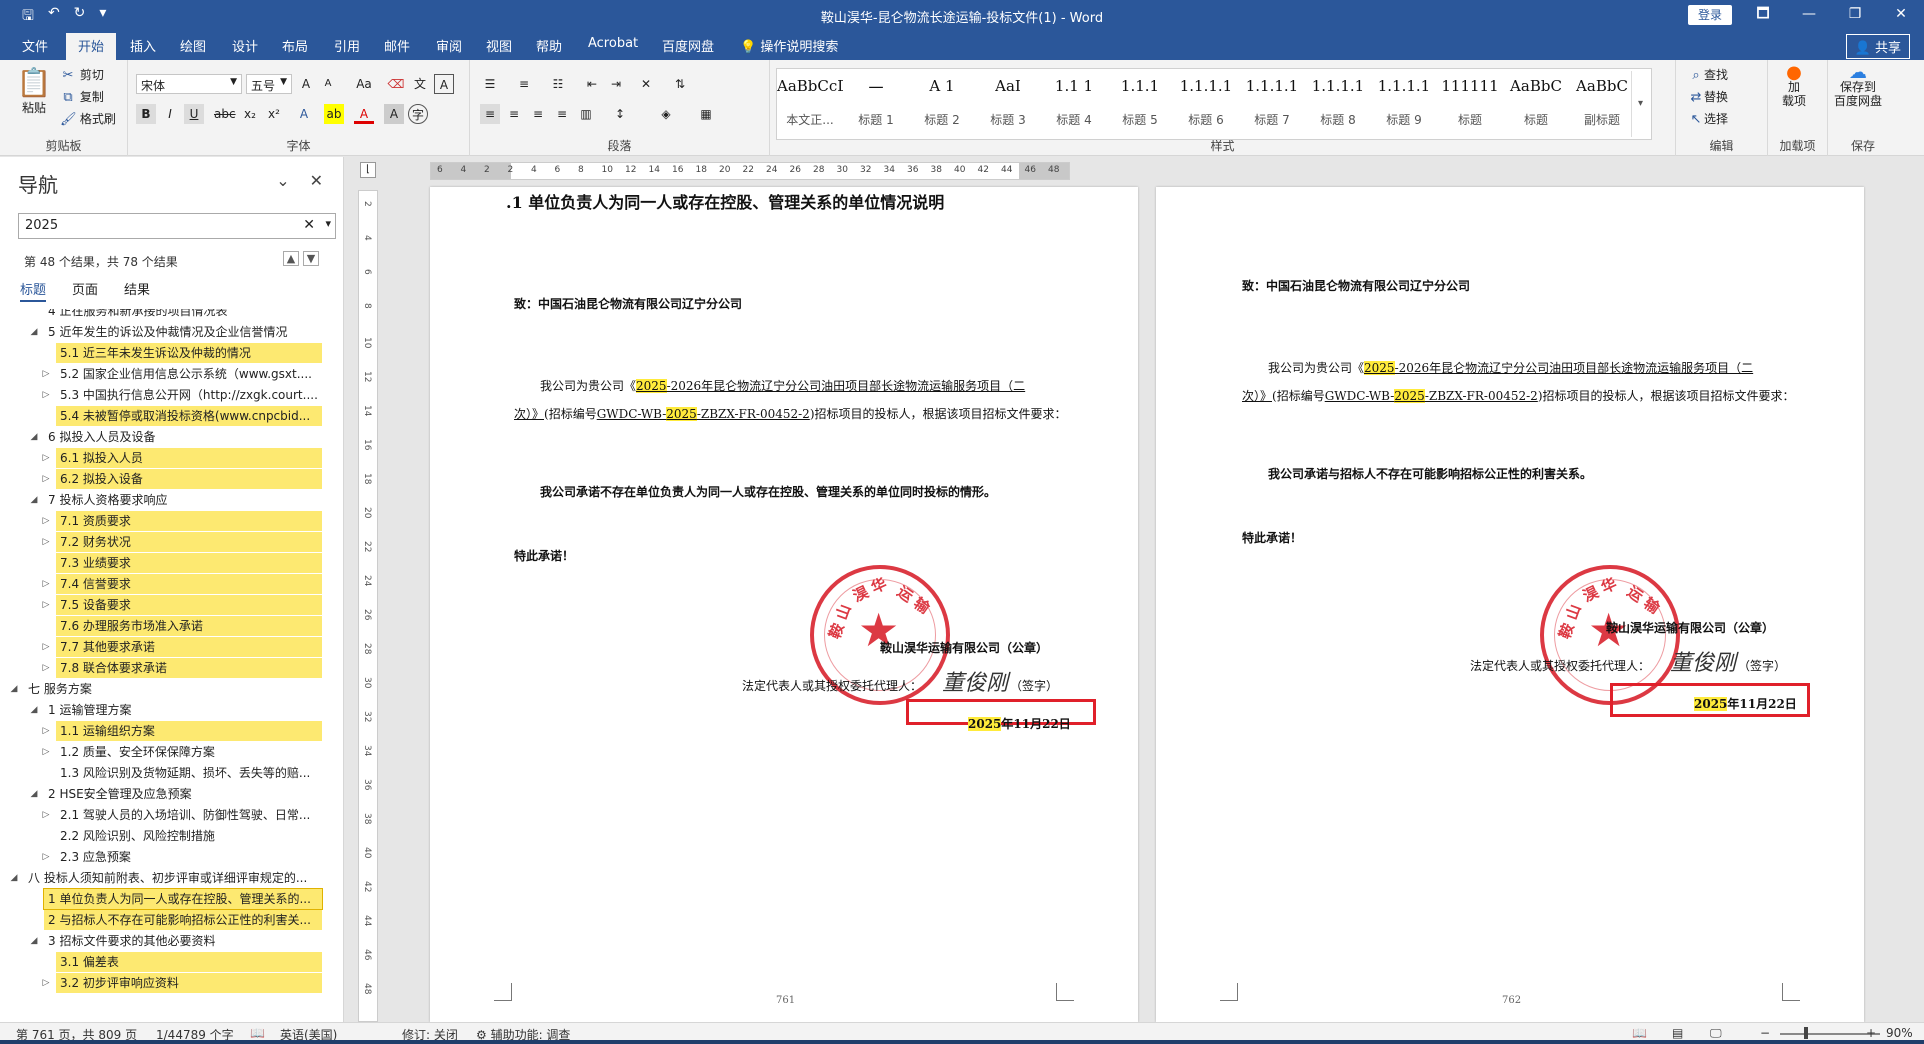 This screenshot has width=1924, height=1044. What do you see at coordinates (193, 45) in the screenshot?
I see `tab-draw: 绘图` at bounding box center [193, 45].